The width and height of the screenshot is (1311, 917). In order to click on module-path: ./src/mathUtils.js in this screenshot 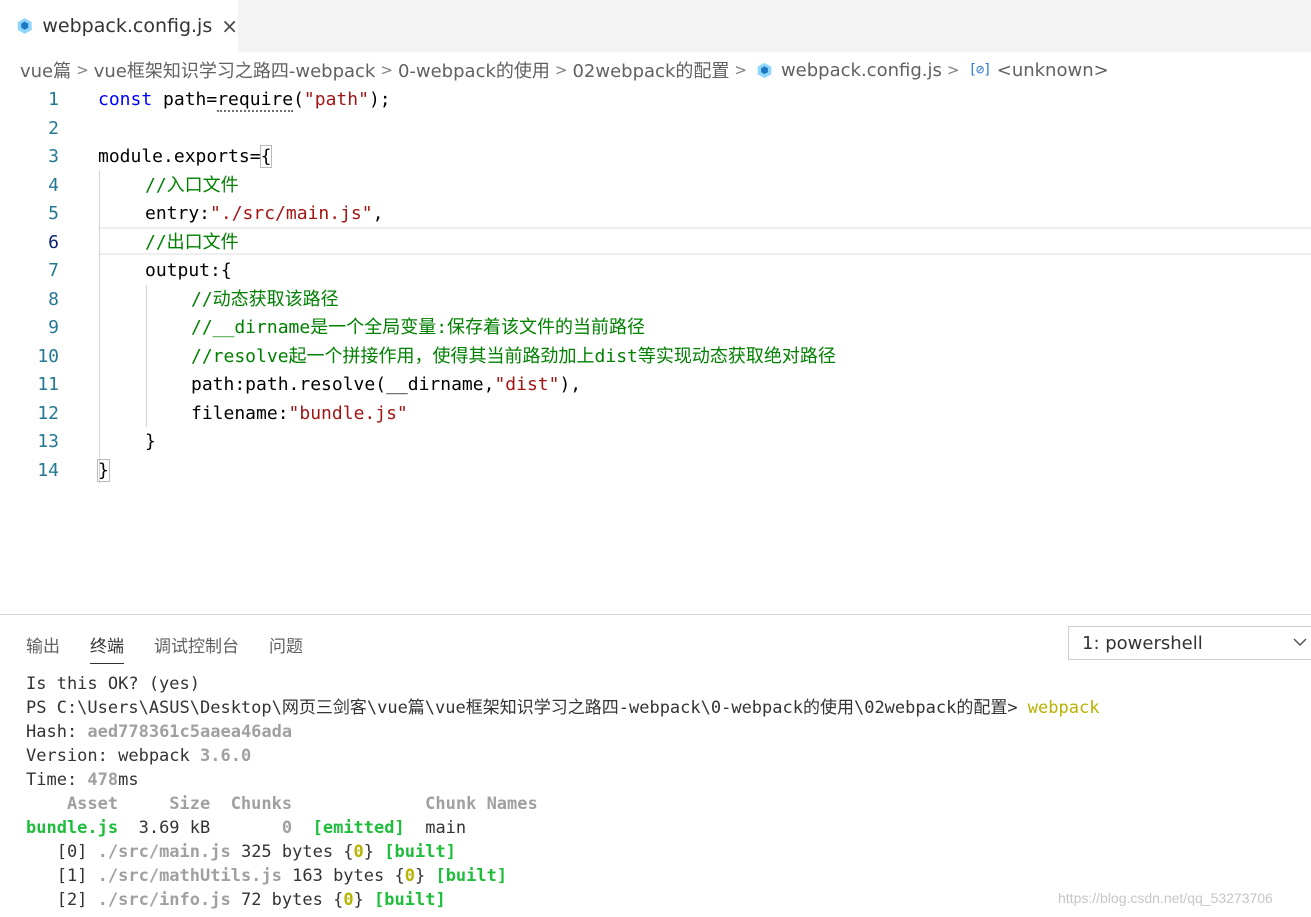, I will do `click(189, 876)`.